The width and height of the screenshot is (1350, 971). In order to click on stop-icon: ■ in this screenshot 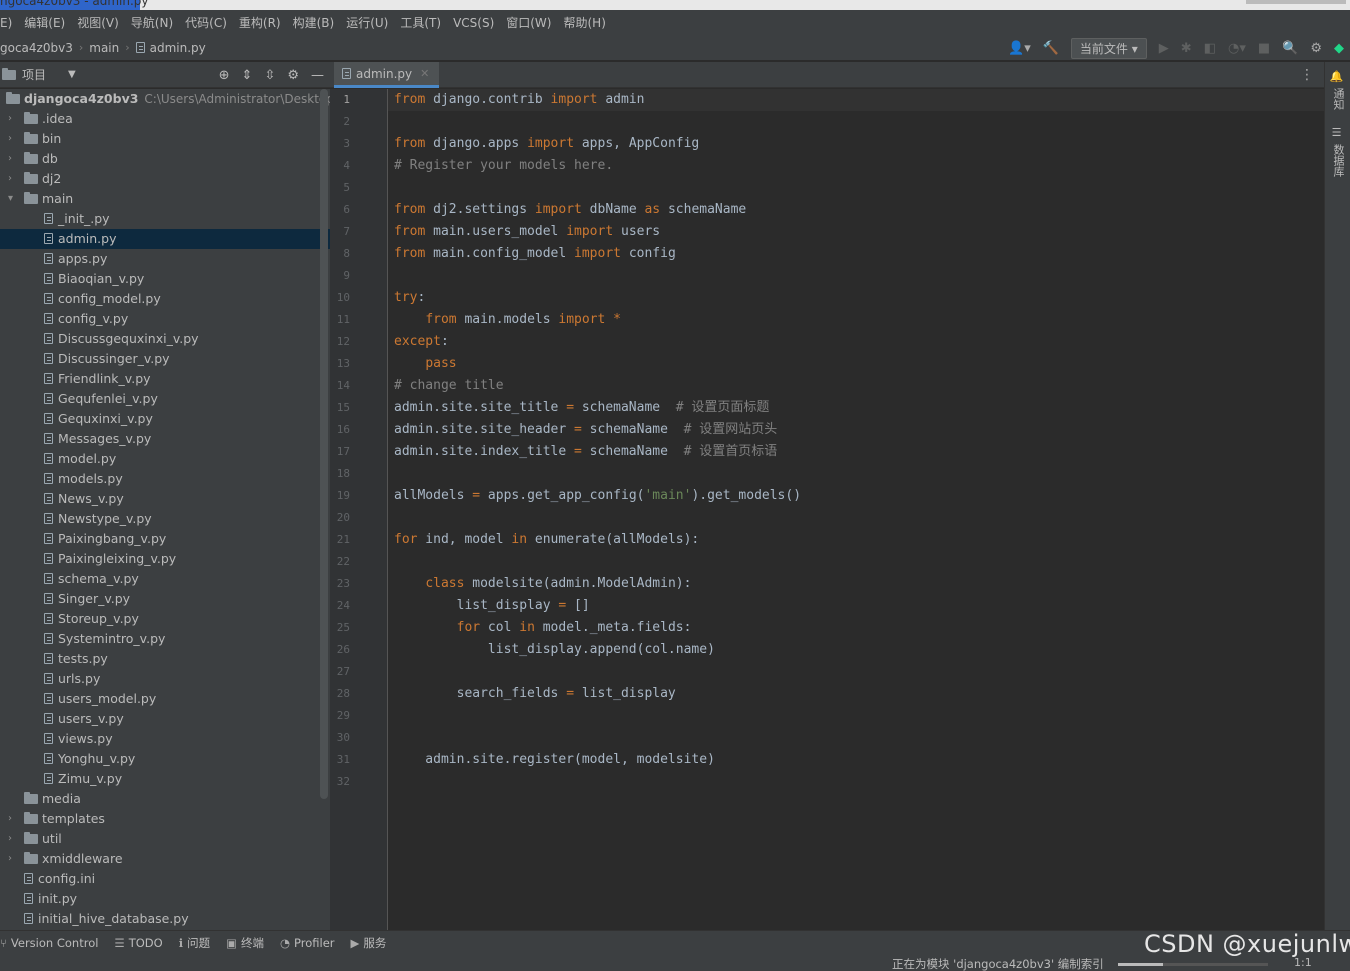, I will do `click(1264, 48)`.